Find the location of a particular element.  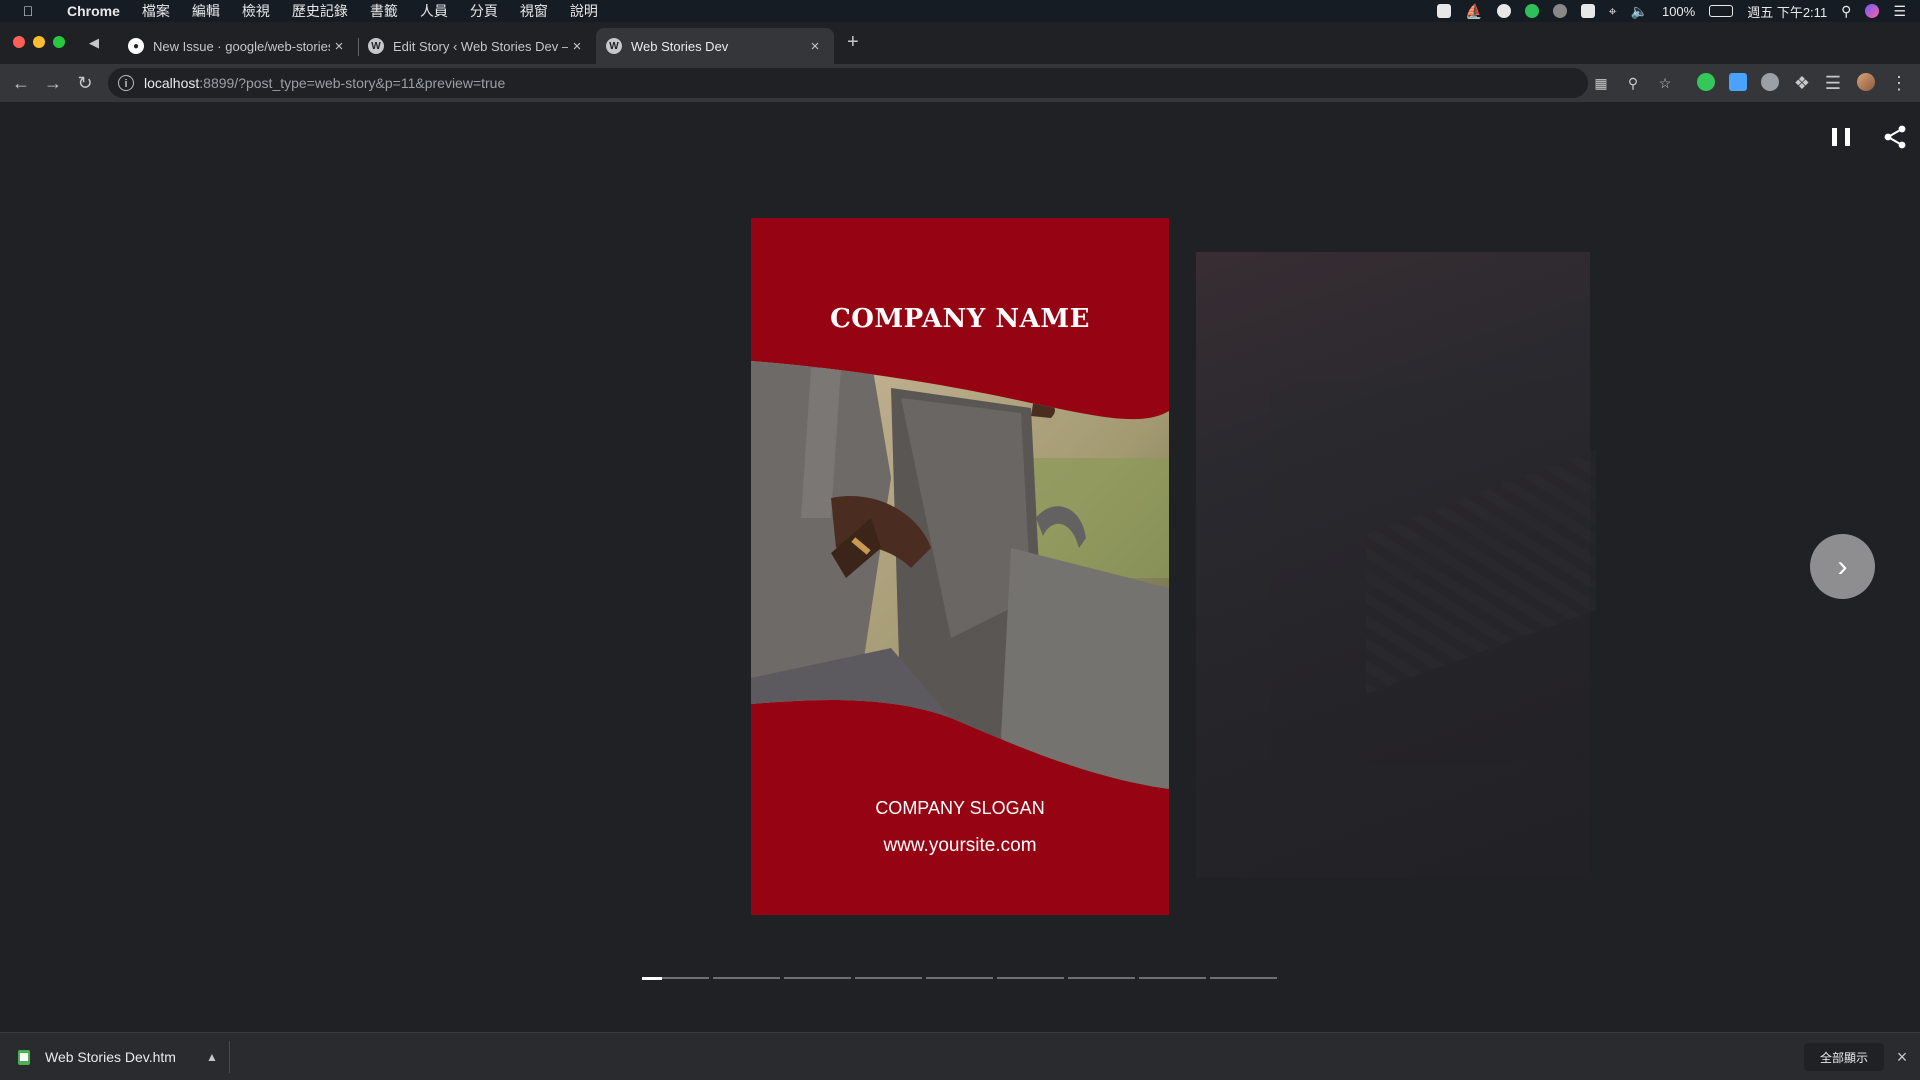

chevron-up-icon: ▲ is located at coordinates (212, 1057).